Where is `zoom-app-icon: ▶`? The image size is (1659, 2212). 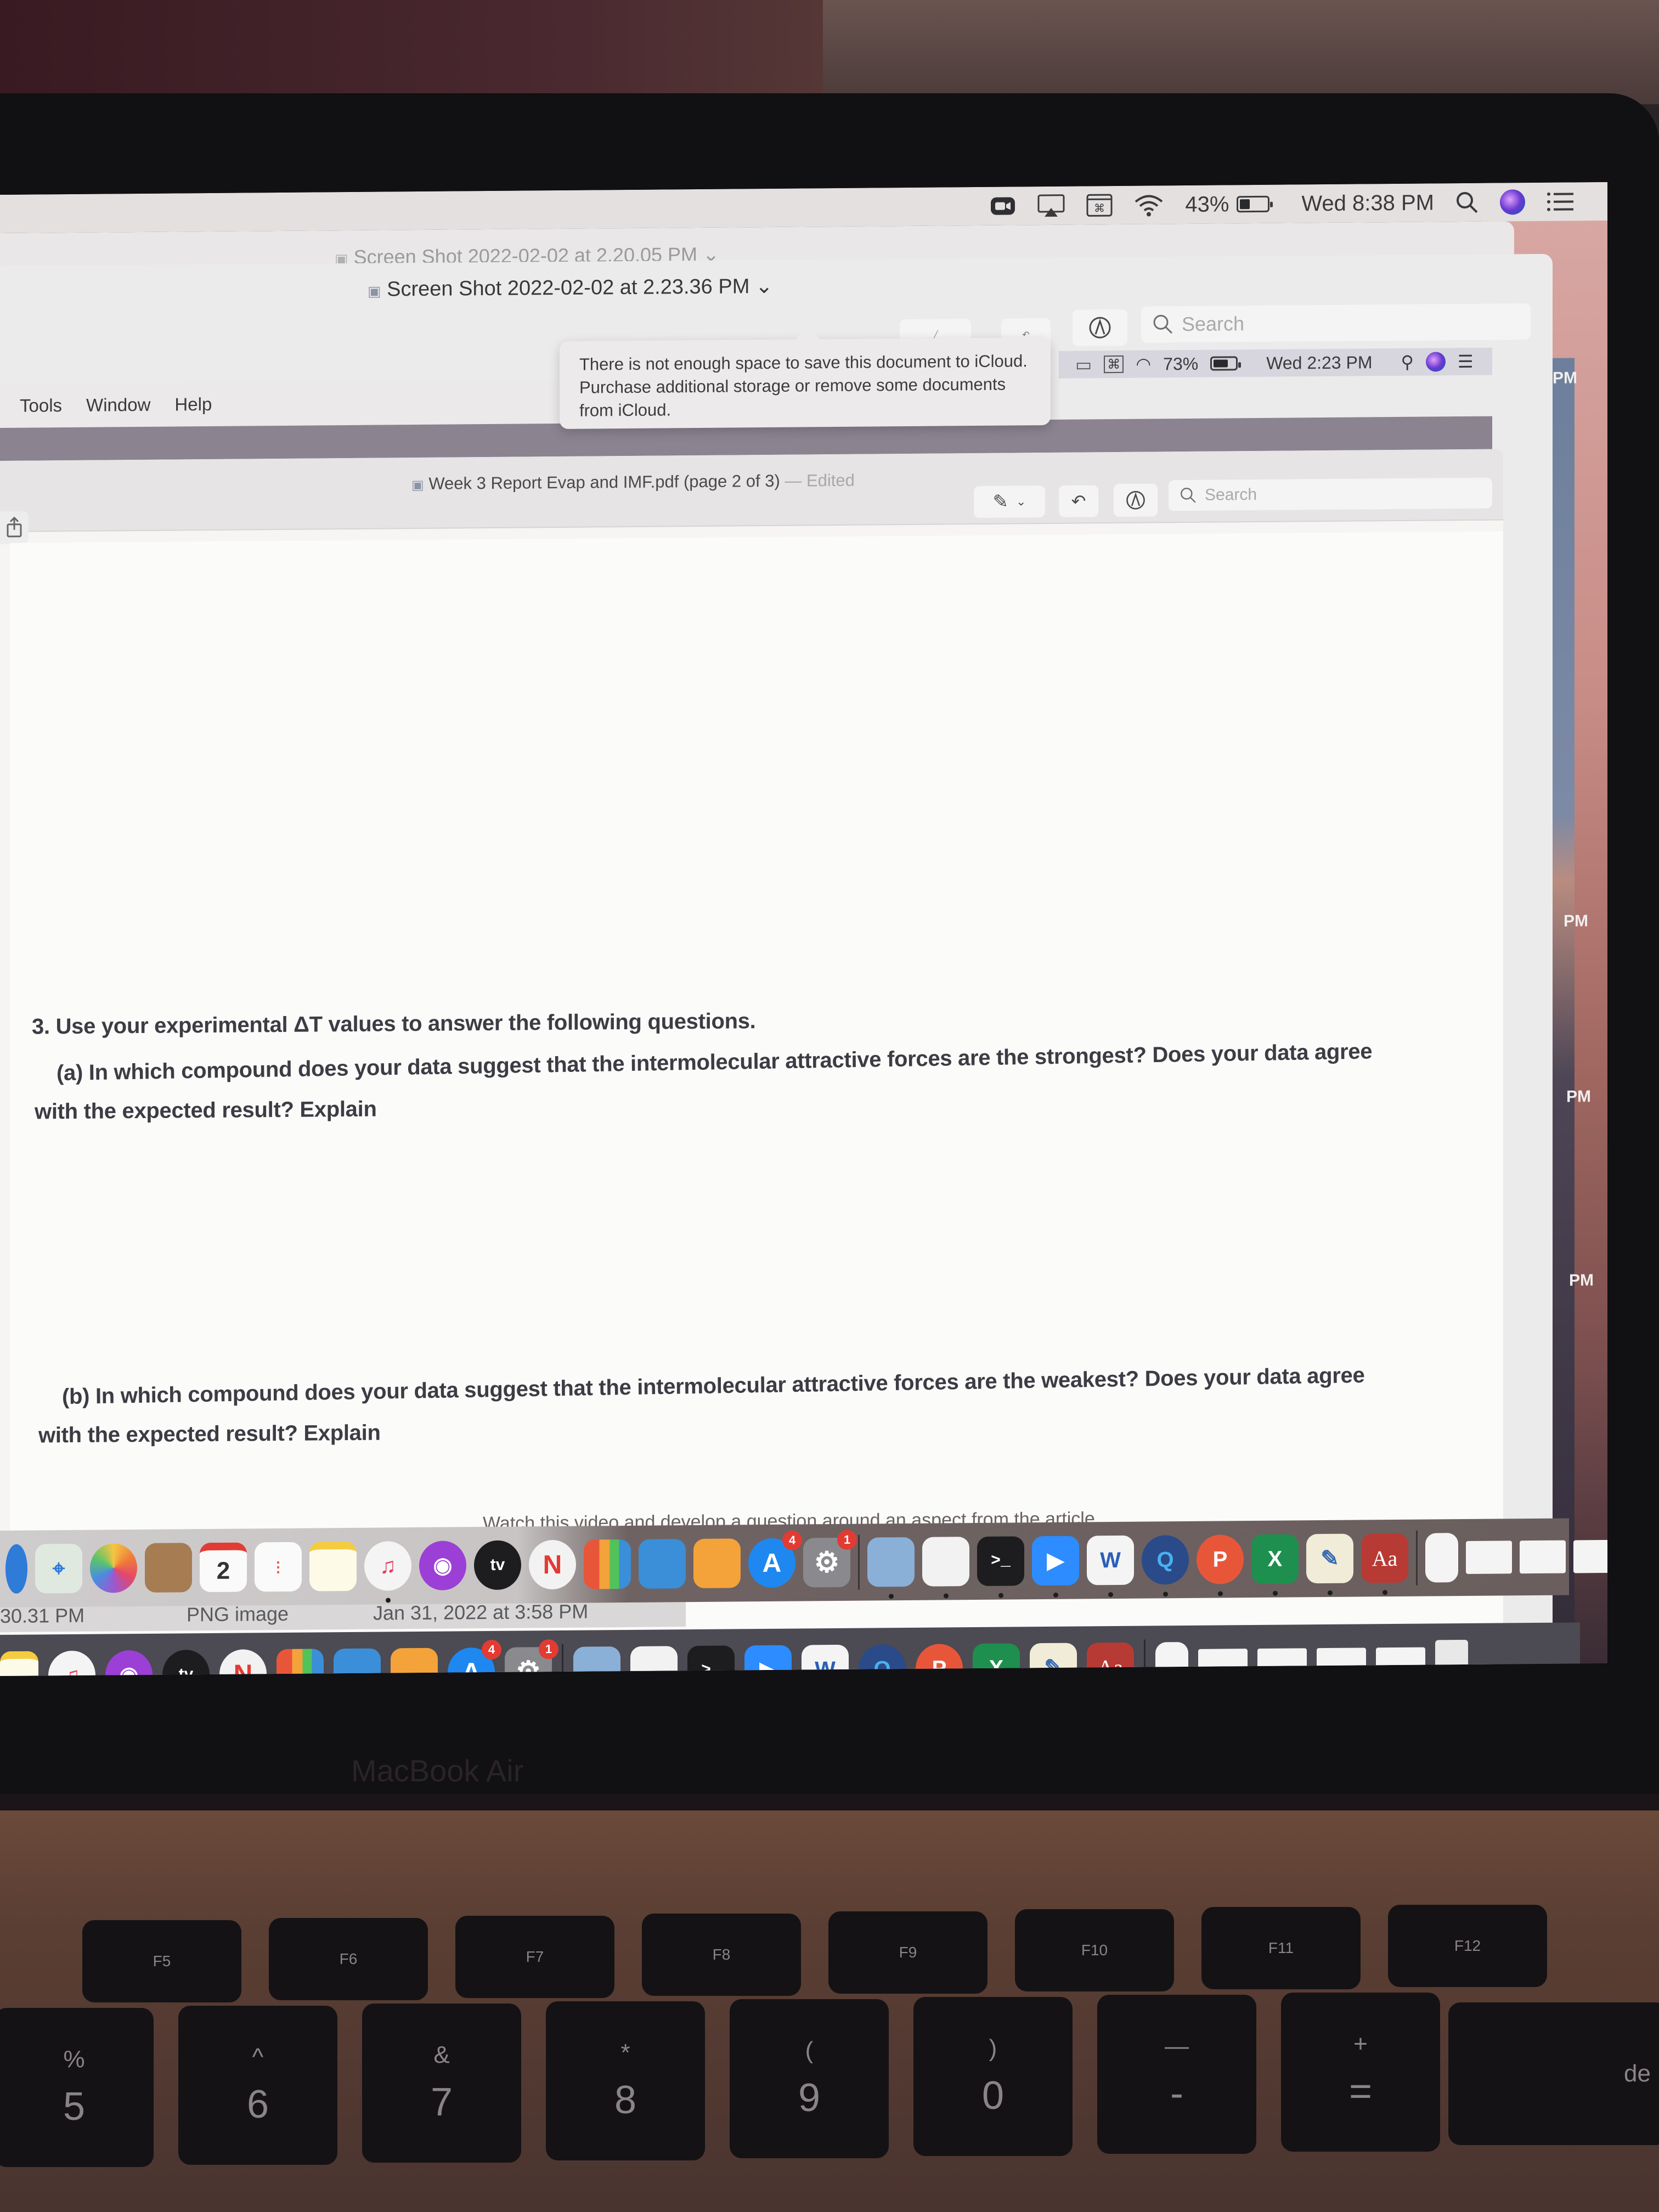 zoom-app-icon: ▶ is located at coordinates (1055, 1567).